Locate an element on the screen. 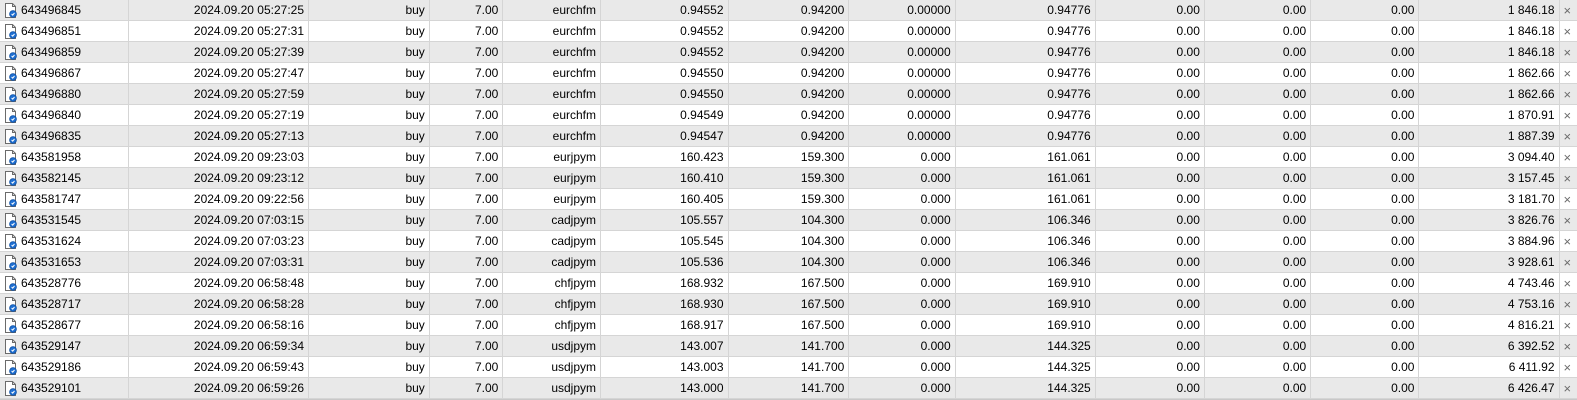 This screenshot has width=1577, height=400. profit-cell: 1 887.39 is located at coordinates (1489, 136).